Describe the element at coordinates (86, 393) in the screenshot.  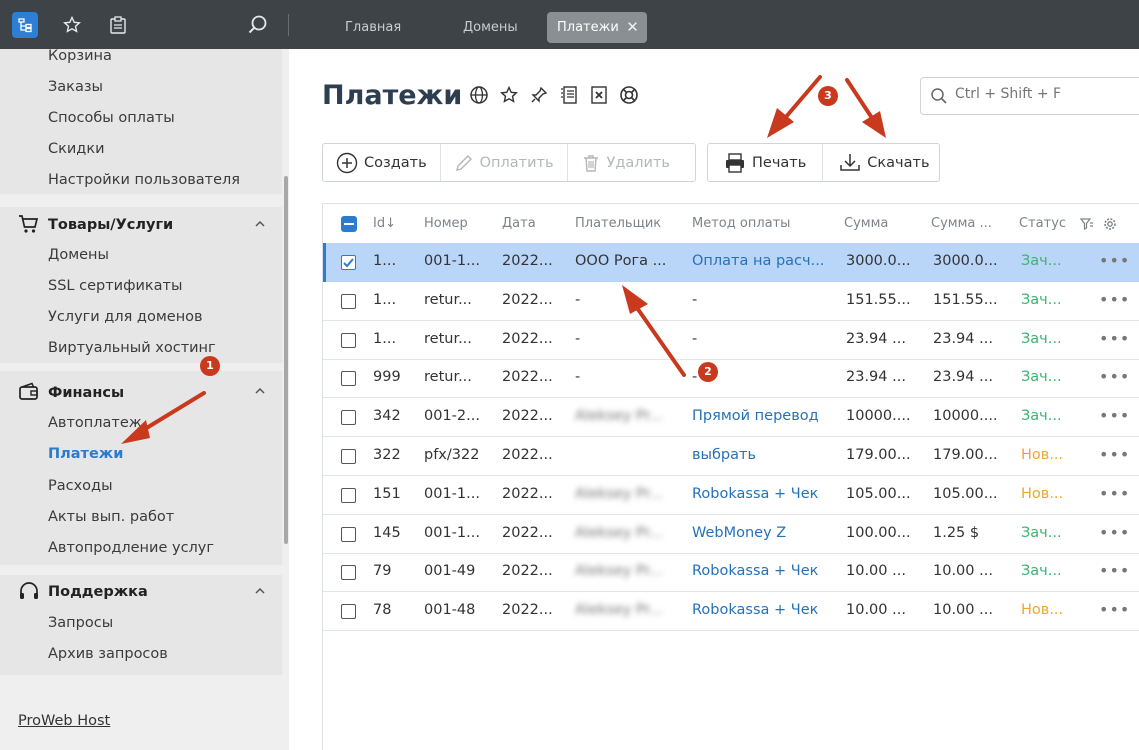
I see `sidebar-group-title-finance: Финансы` at that location.